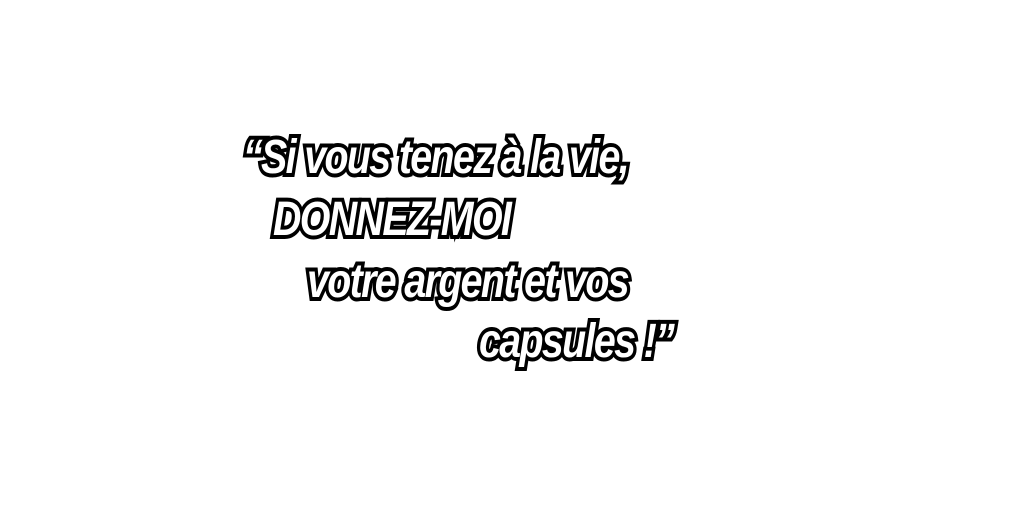  What do you see at coordinates (577, 342) in the screenshot?
I see `quote-line-4: capsules !”` at bounding box center [577, 342].